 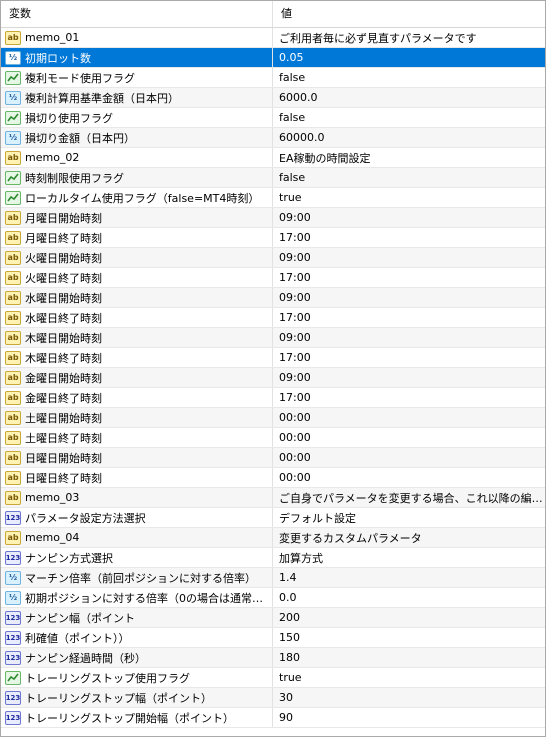 What do you see at coordinates (301, 558) in the screenshot?
I see `parameter-value: 加算方式` at bounding box center [301, 558].